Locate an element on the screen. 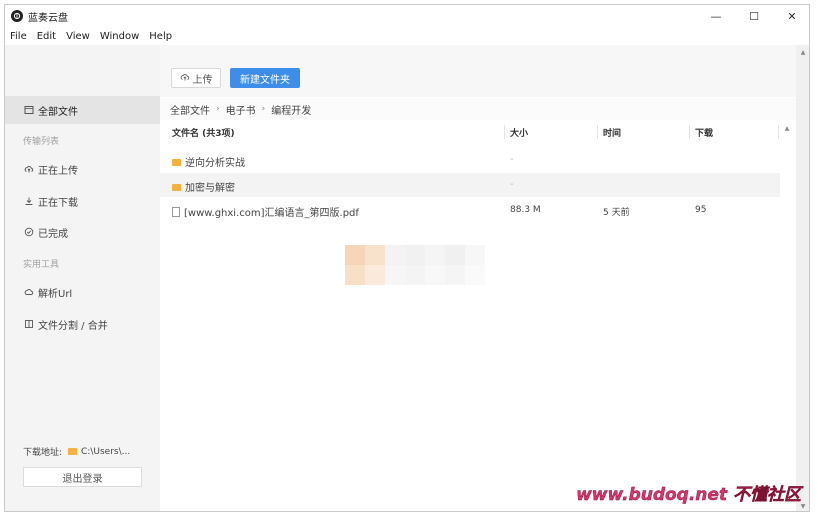 Image resolution: width=818 pixels, height=518 pixels. download-path-label: 下载地址: is located at coordinates (43, 453).